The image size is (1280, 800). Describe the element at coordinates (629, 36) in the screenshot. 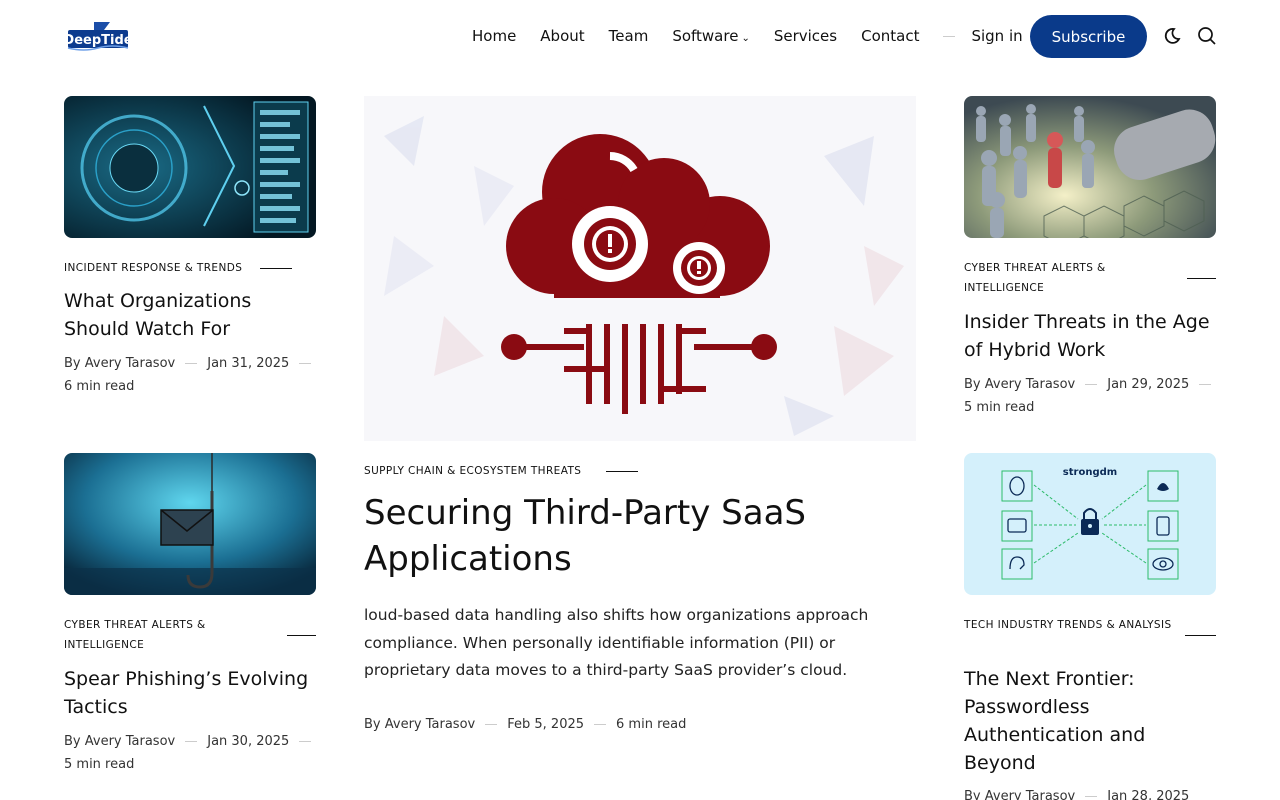

I see `nav-team: Team` at that location.